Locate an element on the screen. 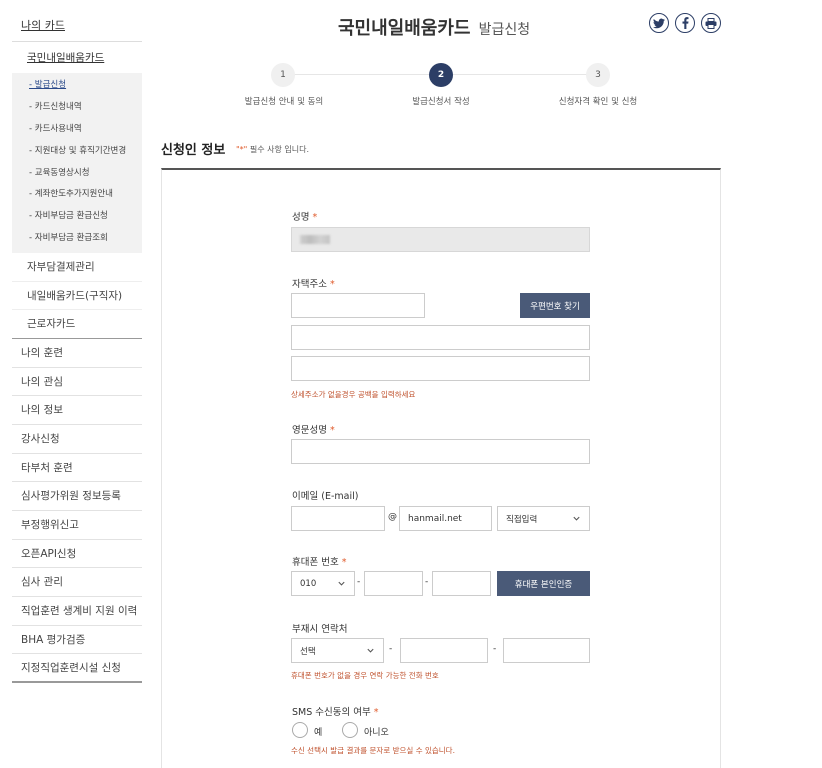  required-note-text: 필수 사항 입니다. is located at coordinates (278, 149).